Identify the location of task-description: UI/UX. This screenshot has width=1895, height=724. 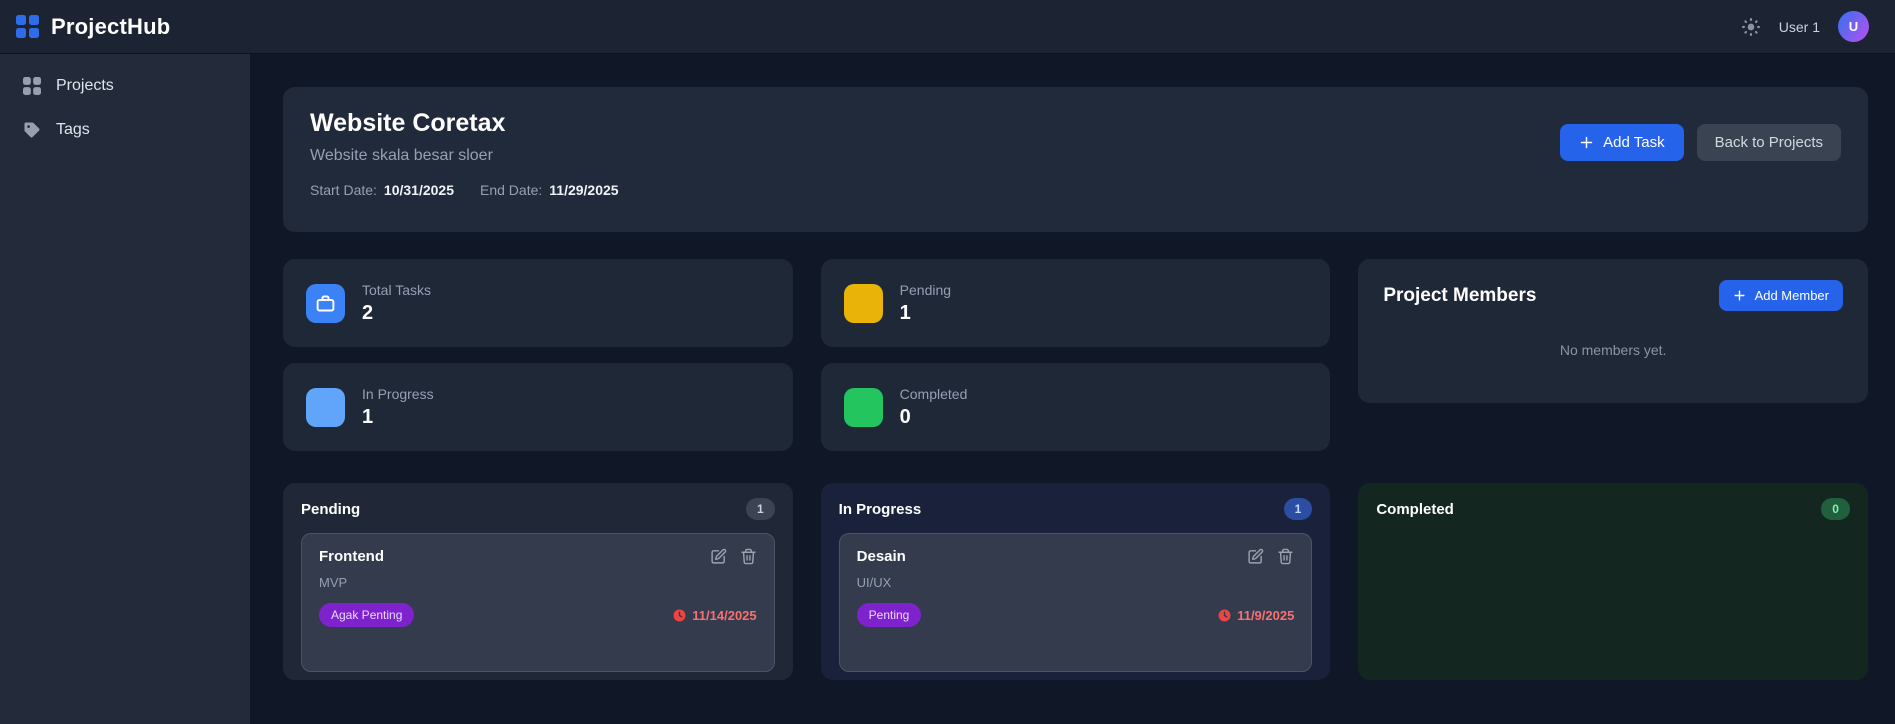
(874, 582).